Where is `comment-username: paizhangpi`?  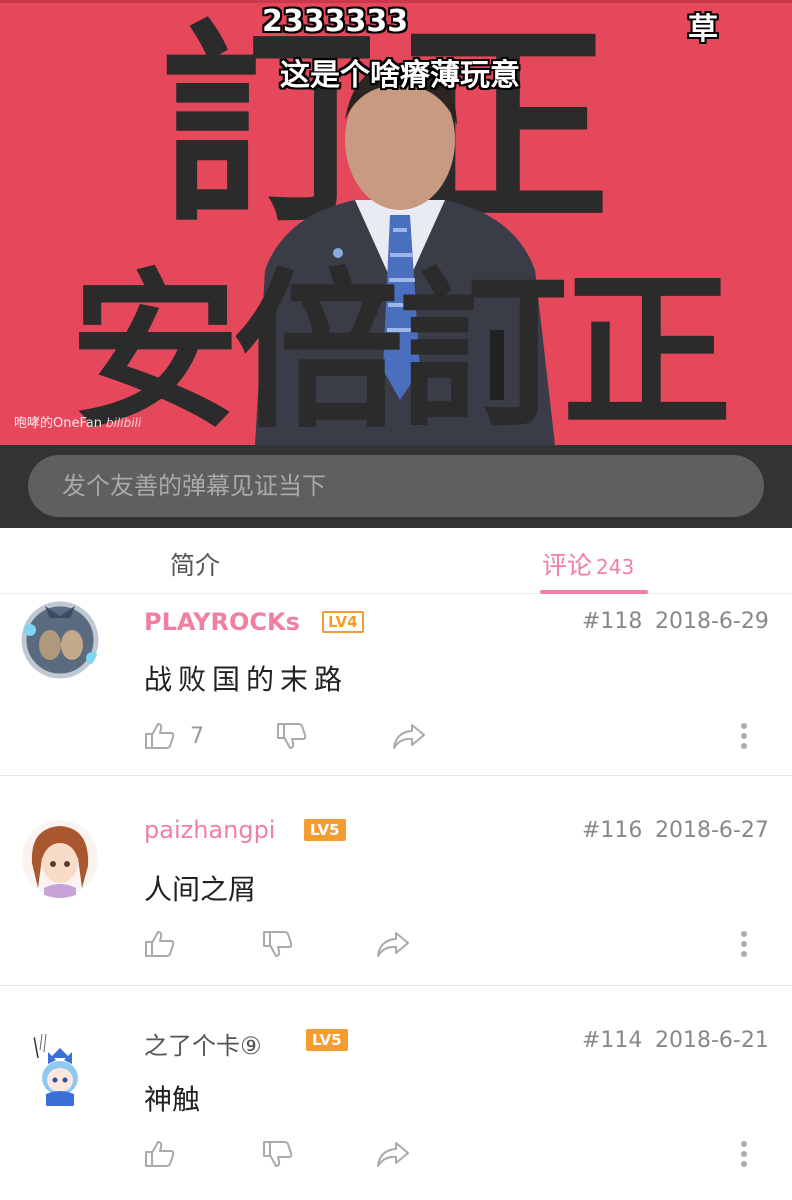 comment-username: paizhangpi is located at coordinates (209, 830).